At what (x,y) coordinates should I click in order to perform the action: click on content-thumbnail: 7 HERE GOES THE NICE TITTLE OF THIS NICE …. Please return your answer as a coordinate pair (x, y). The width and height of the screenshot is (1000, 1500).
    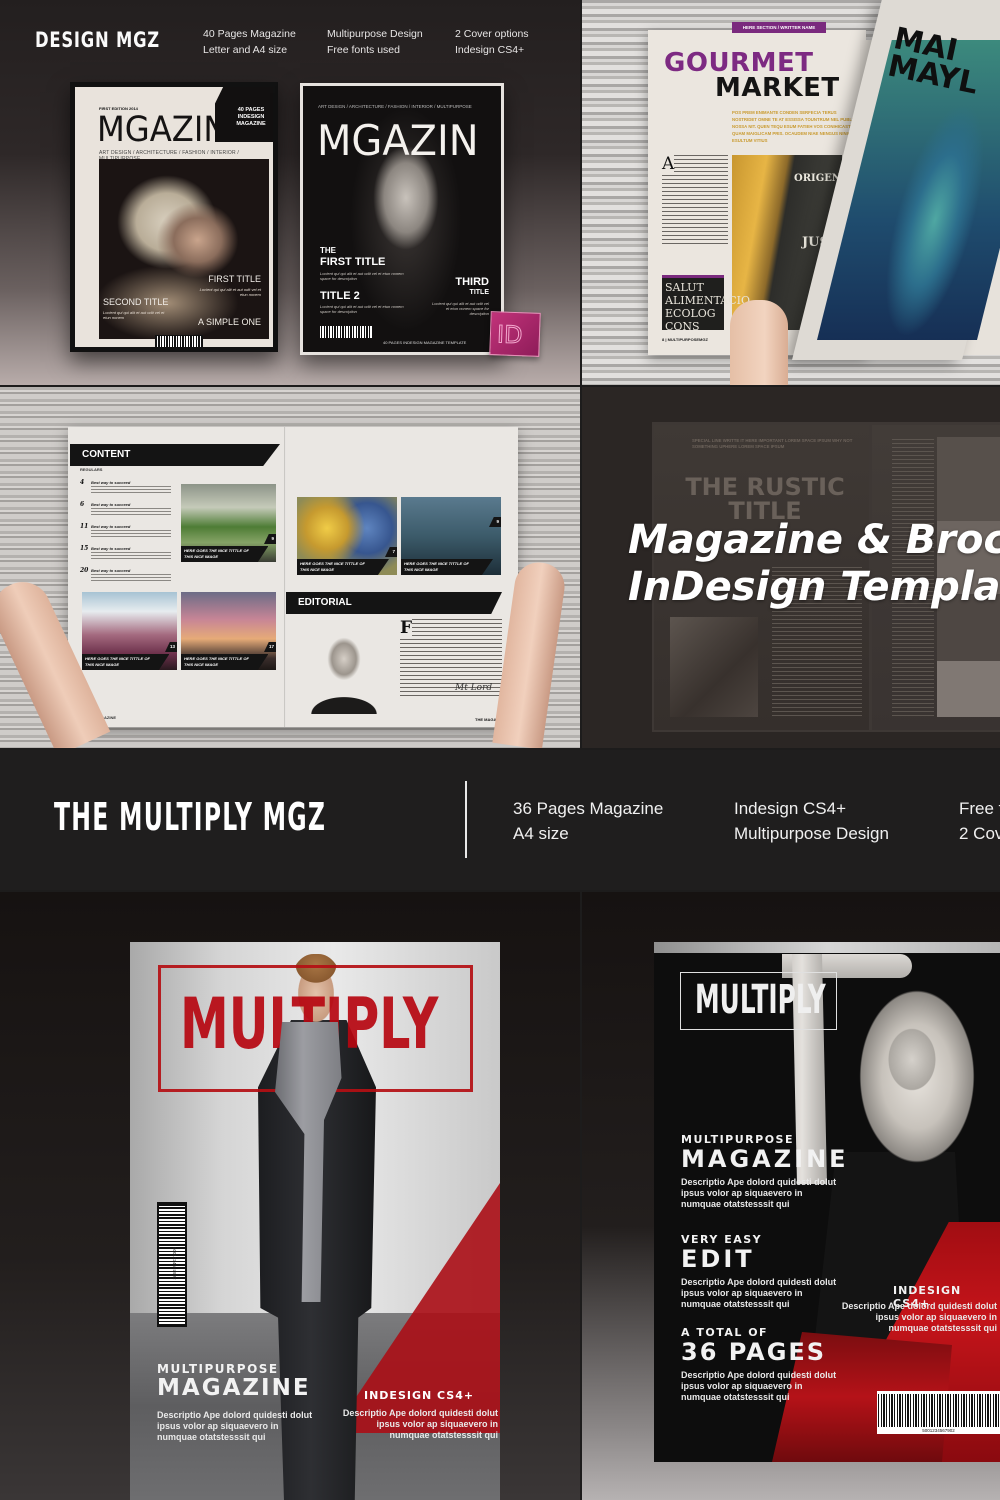
    Looking at the image, I should click on (347, 536).